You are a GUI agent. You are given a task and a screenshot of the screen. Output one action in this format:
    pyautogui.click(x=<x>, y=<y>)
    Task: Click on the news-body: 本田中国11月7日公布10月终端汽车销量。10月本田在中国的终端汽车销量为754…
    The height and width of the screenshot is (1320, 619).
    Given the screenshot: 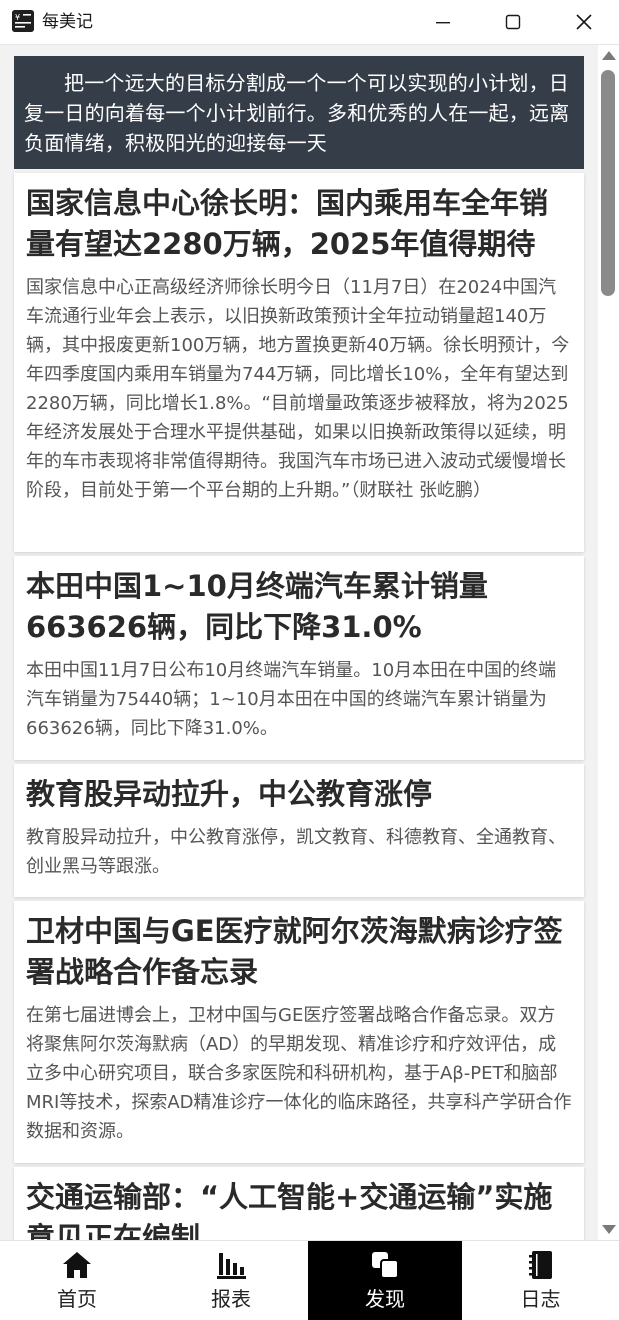 What is the action you would take?
    pyautogui.click(x=291, y=699)
    